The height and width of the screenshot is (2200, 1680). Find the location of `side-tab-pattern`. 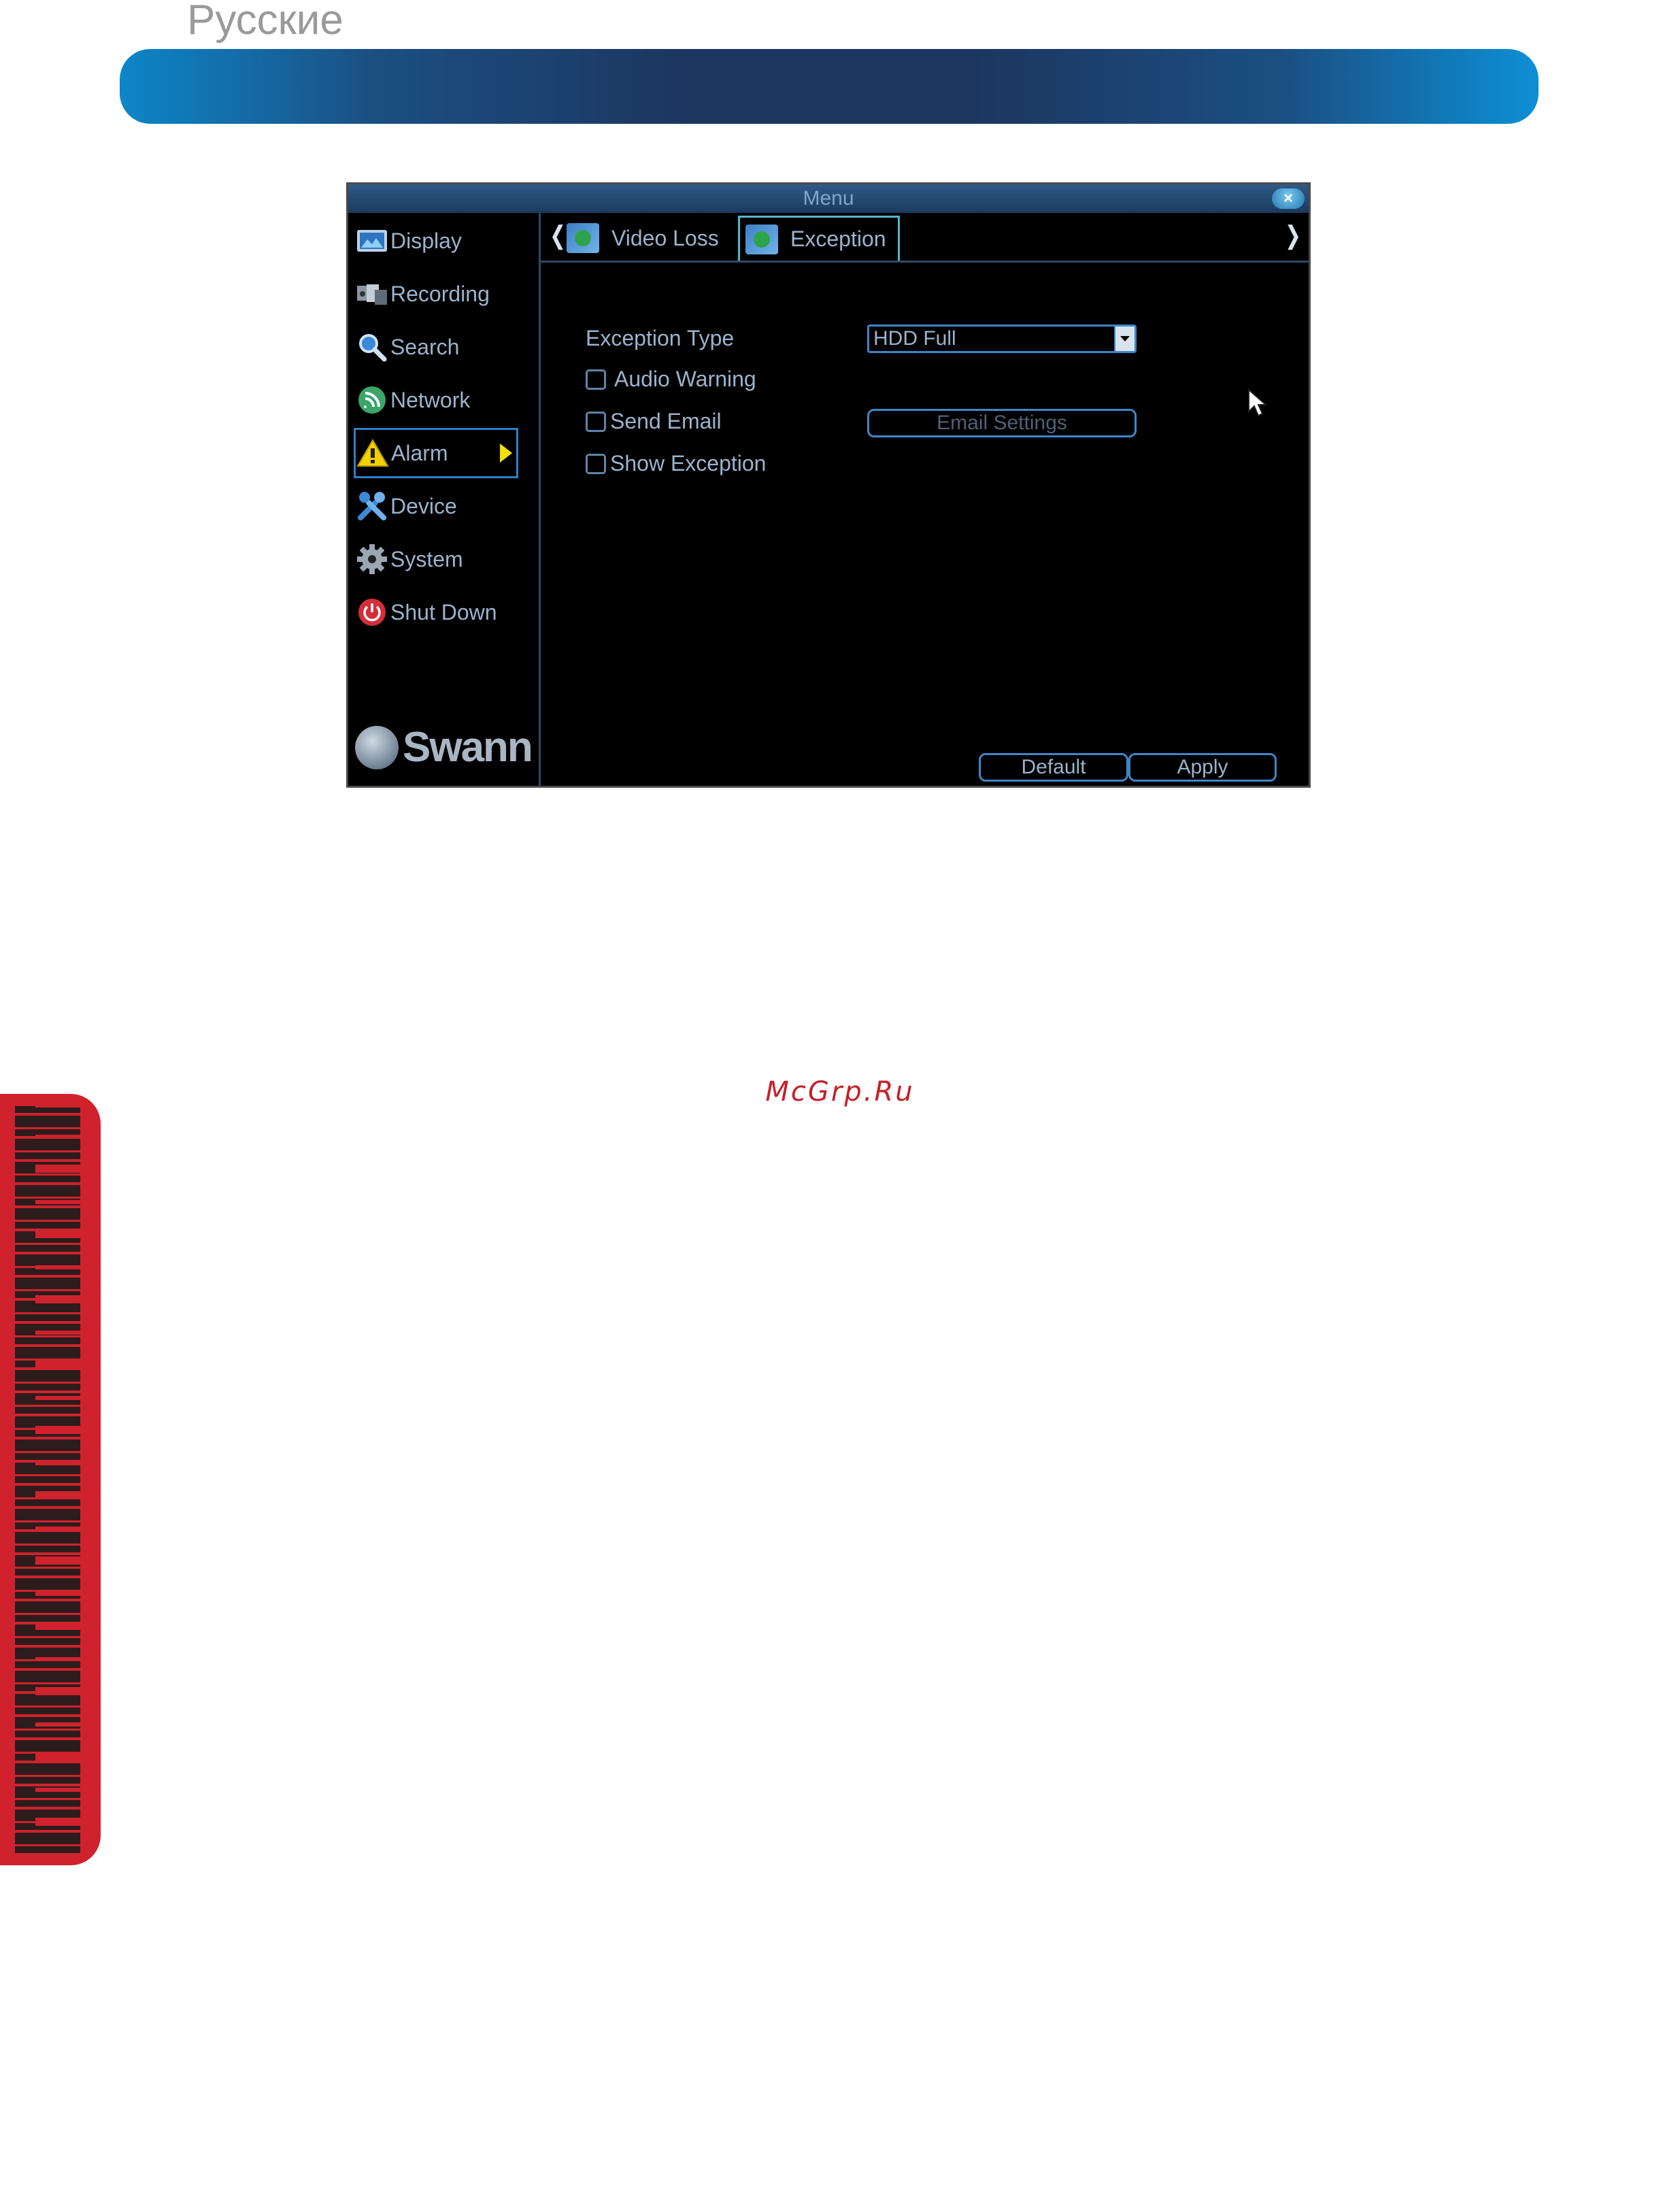

side-tab-pattern is located at coordinates (48, 1479).